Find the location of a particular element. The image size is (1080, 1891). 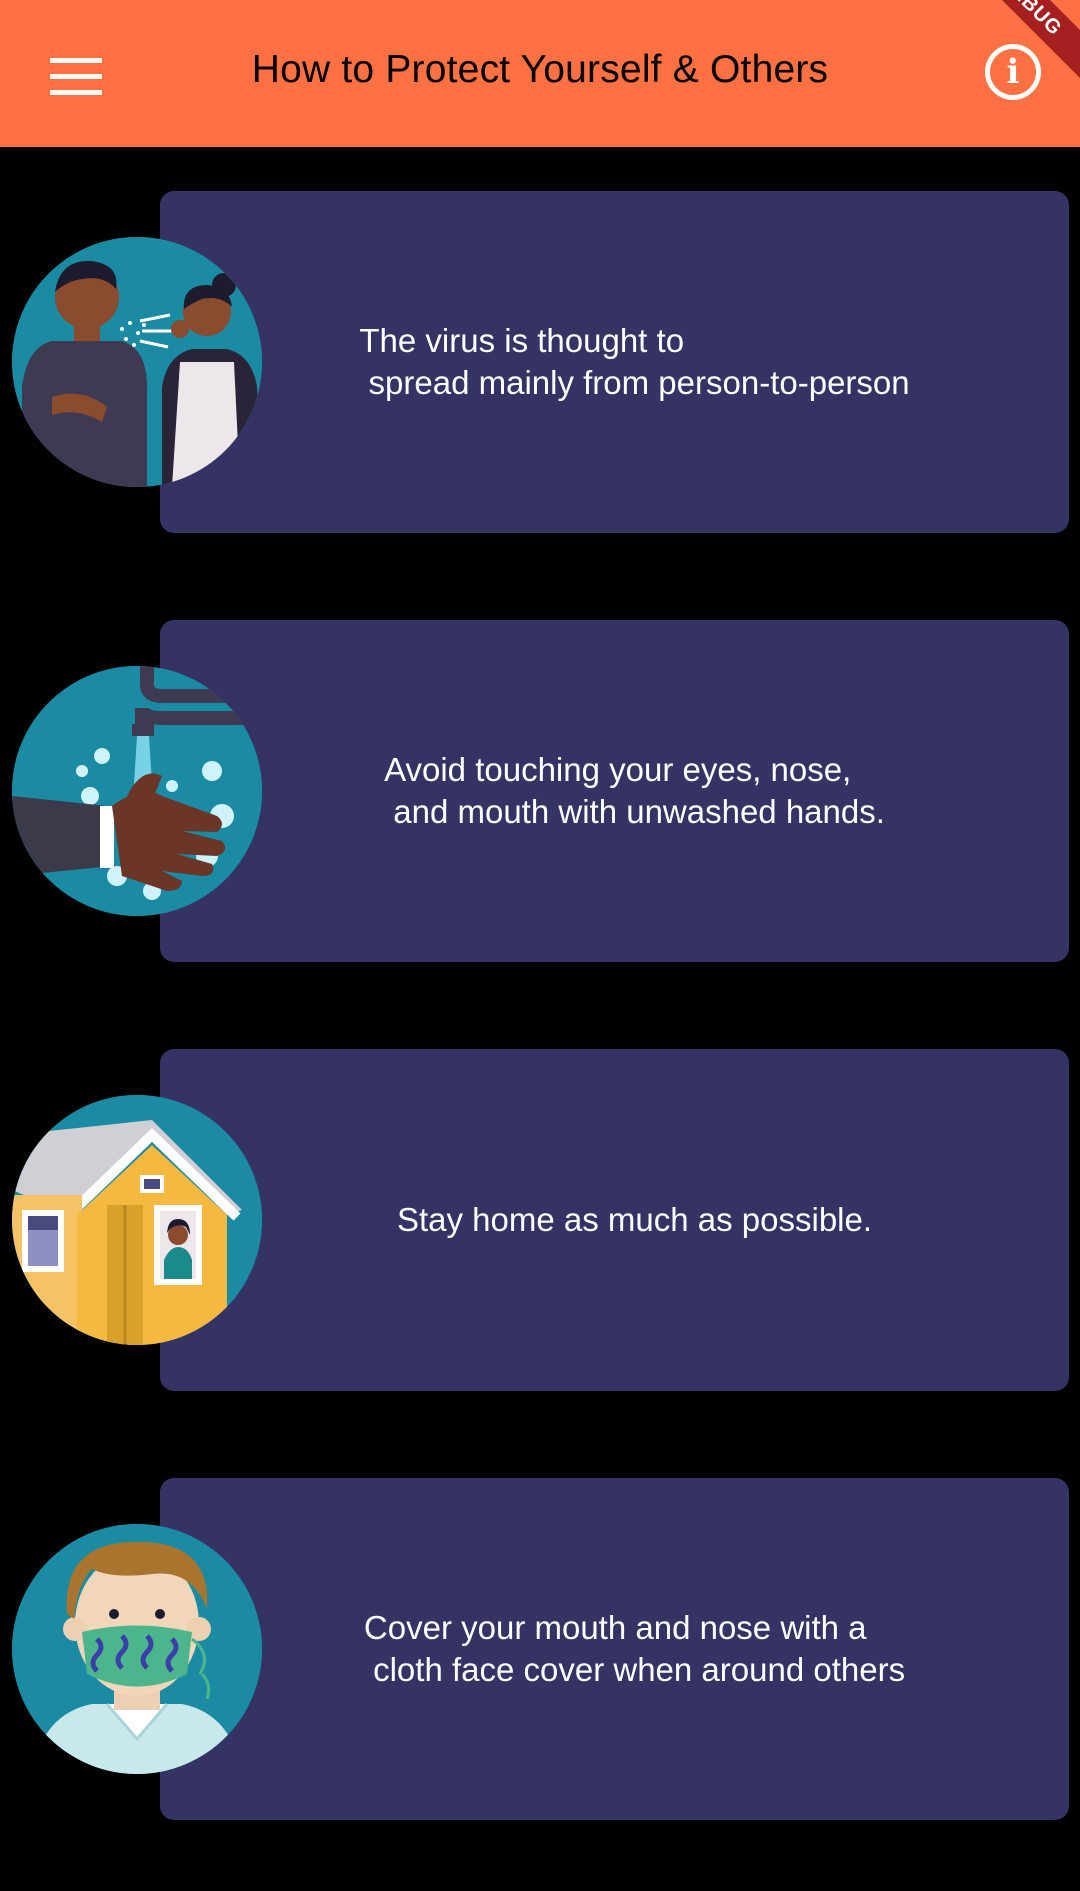

info-button: i is located at coordinates (1013, 72).